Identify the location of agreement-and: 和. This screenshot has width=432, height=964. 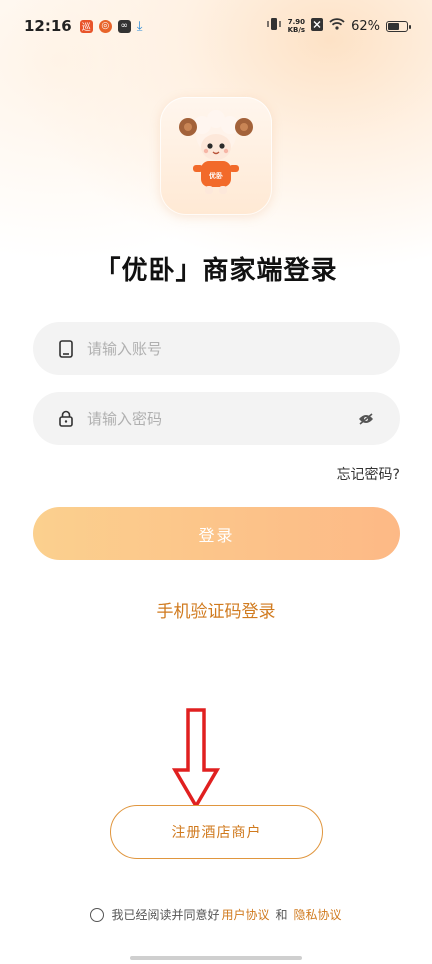
(281, 915).